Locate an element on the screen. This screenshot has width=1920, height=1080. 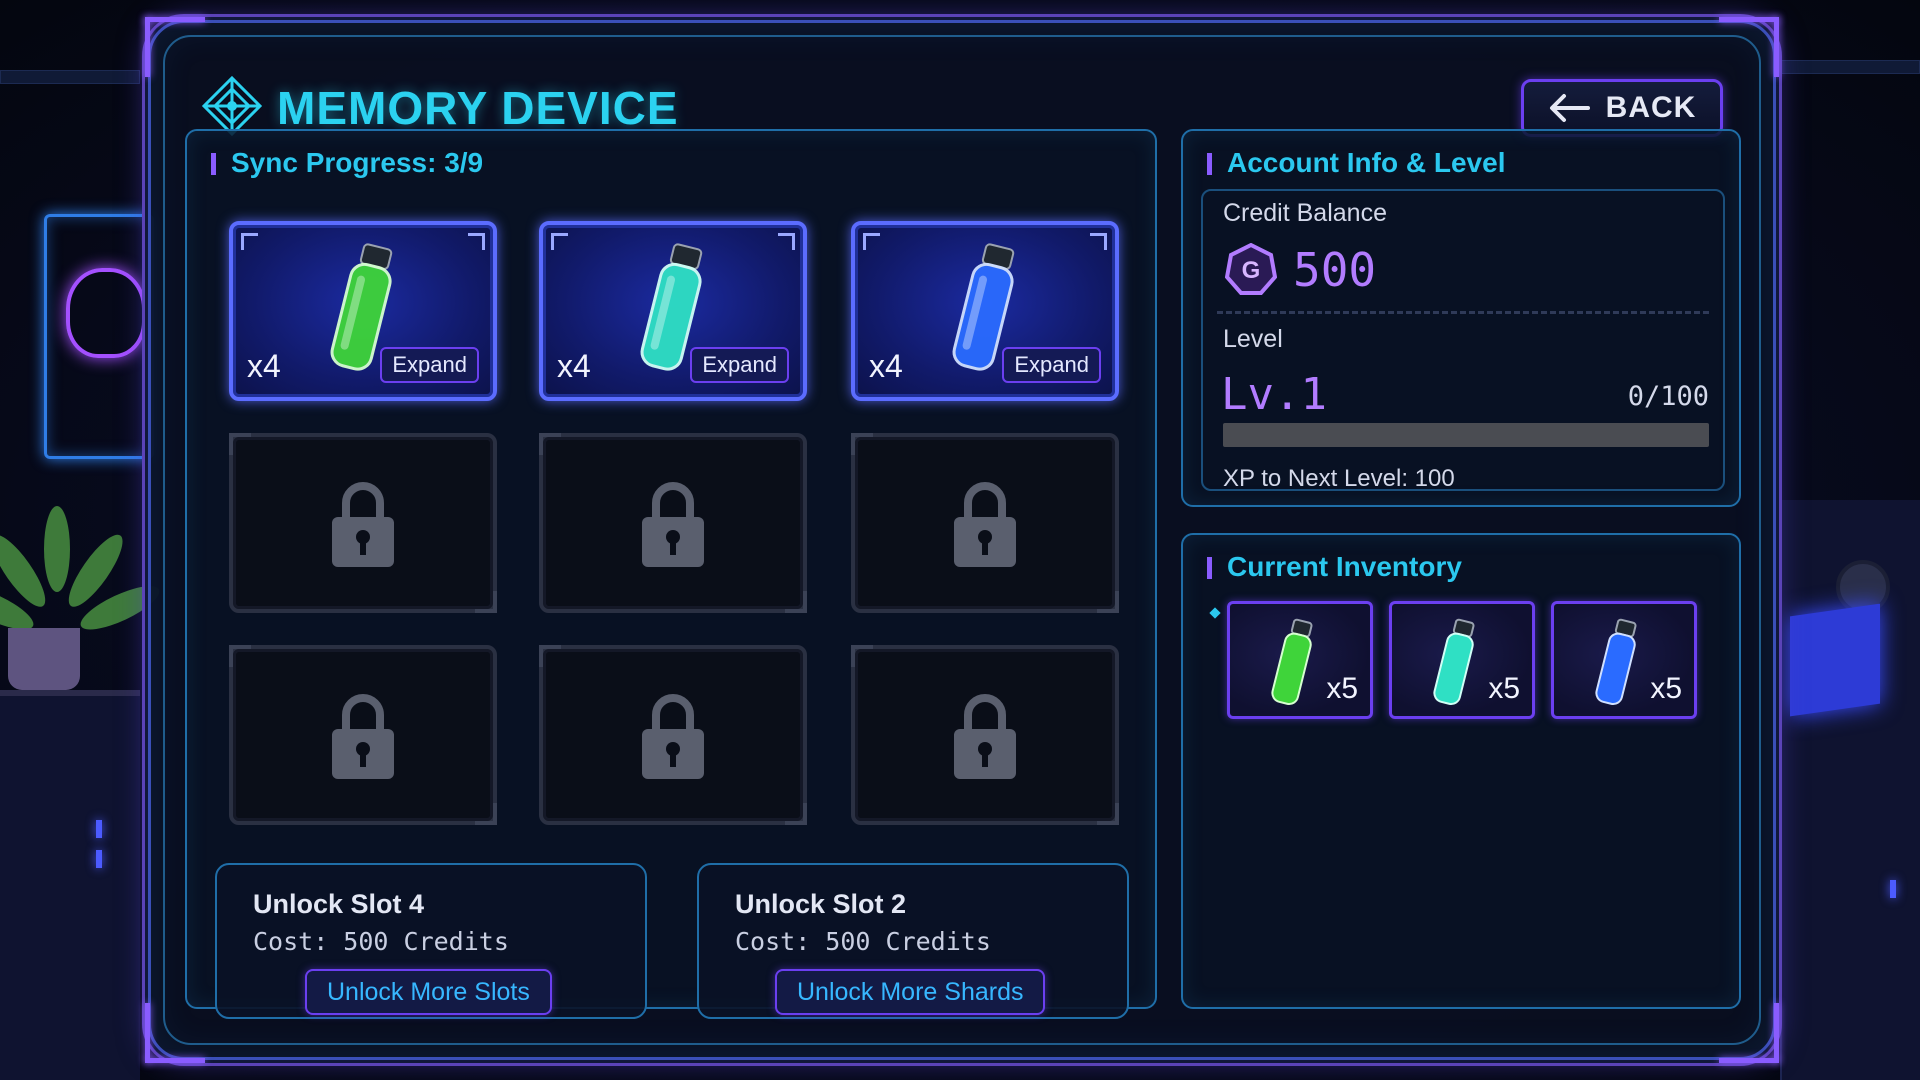
account-info-title: Account Info & Level is located at coordinates (1356, 163).